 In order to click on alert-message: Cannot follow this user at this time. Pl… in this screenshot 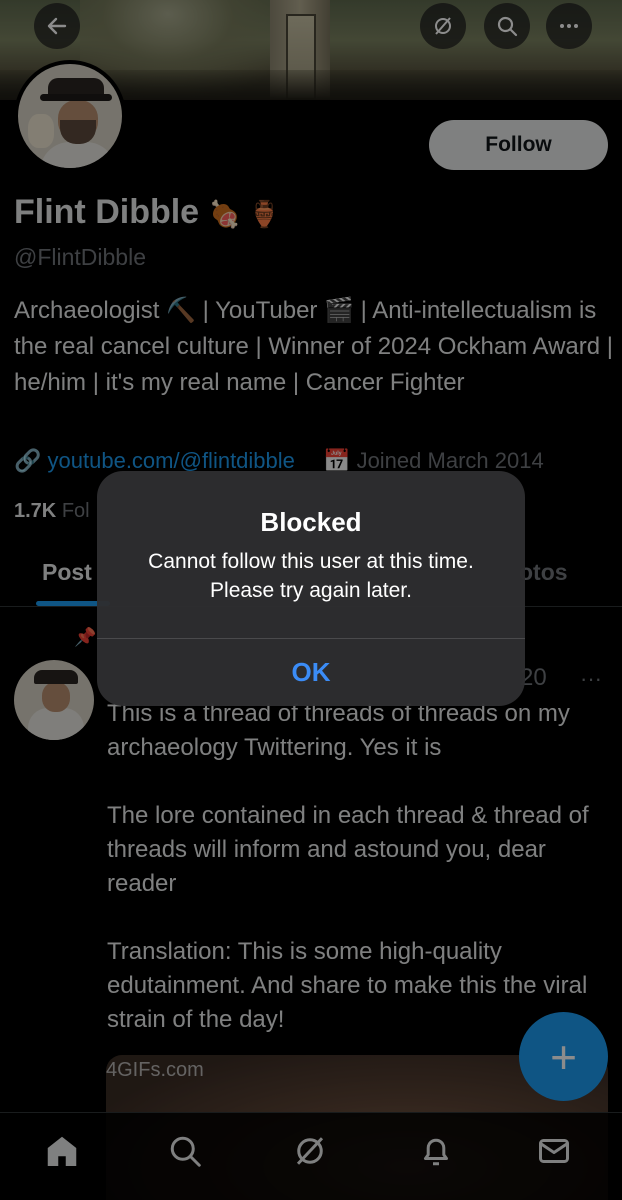, I will do `click(311, 576)`.